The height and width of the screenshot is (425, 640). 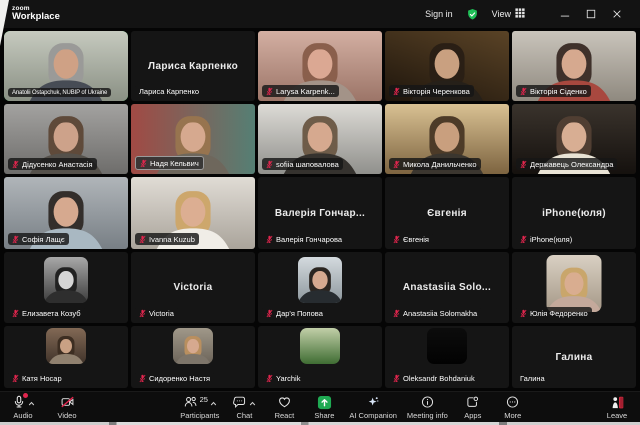 I want to click on participant-tile: Дідусенко Анастасія, so click(x=66, y=139).